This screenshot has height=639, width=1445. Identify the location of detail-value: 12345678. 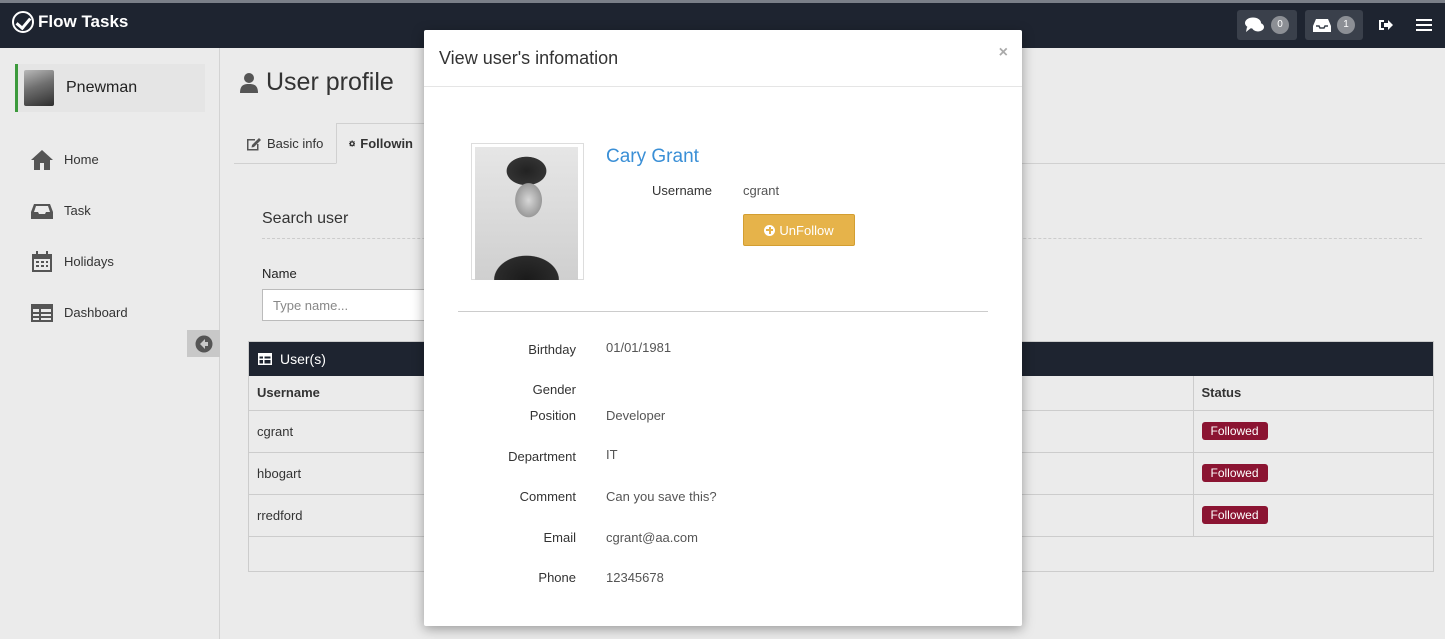
(635, 577).